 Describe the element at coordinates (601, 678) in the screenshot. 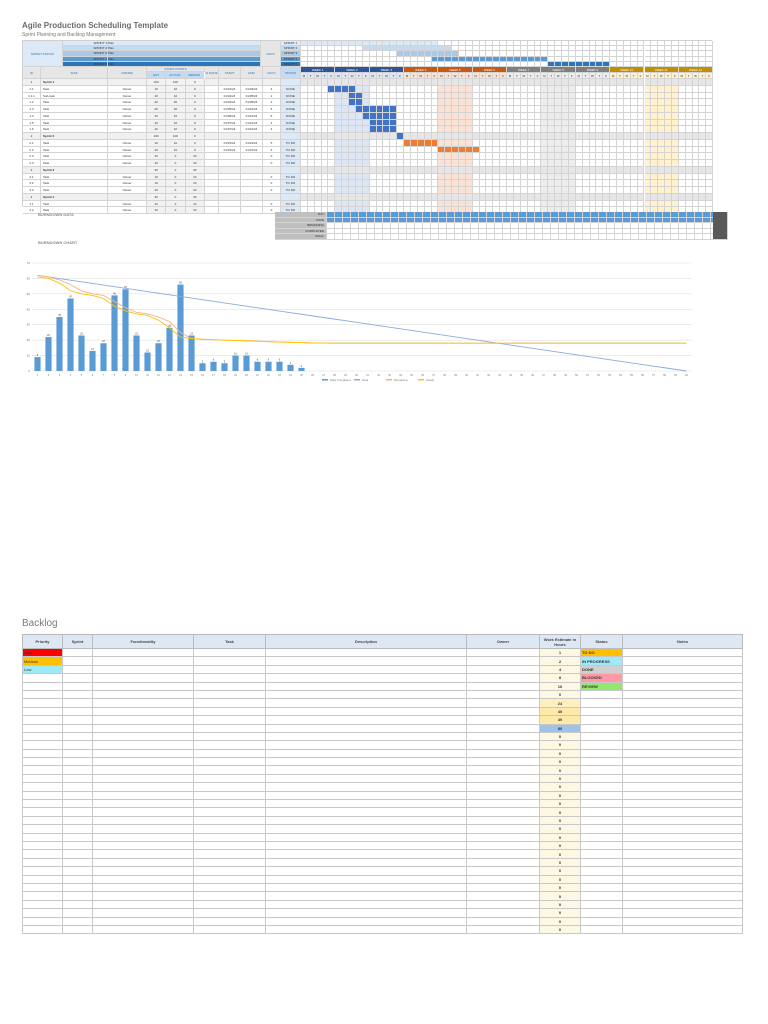

I see `status-cell: BLOCKED` at that location.